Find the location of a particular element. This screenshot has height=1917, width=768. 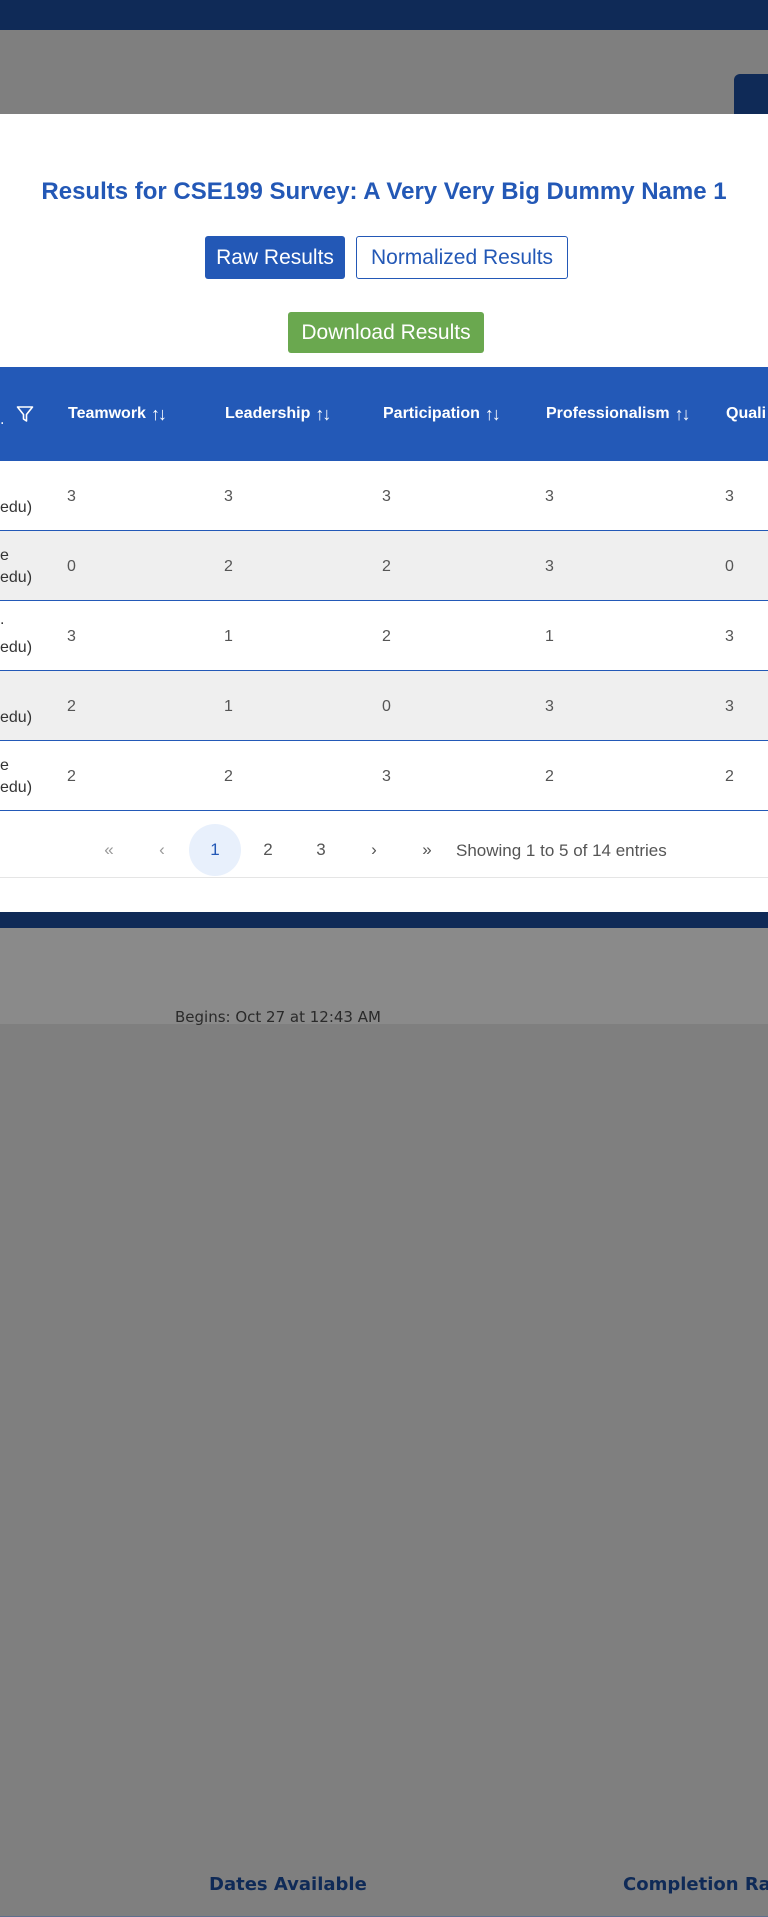

first-page-button: « is located at coordinates (109, 850).